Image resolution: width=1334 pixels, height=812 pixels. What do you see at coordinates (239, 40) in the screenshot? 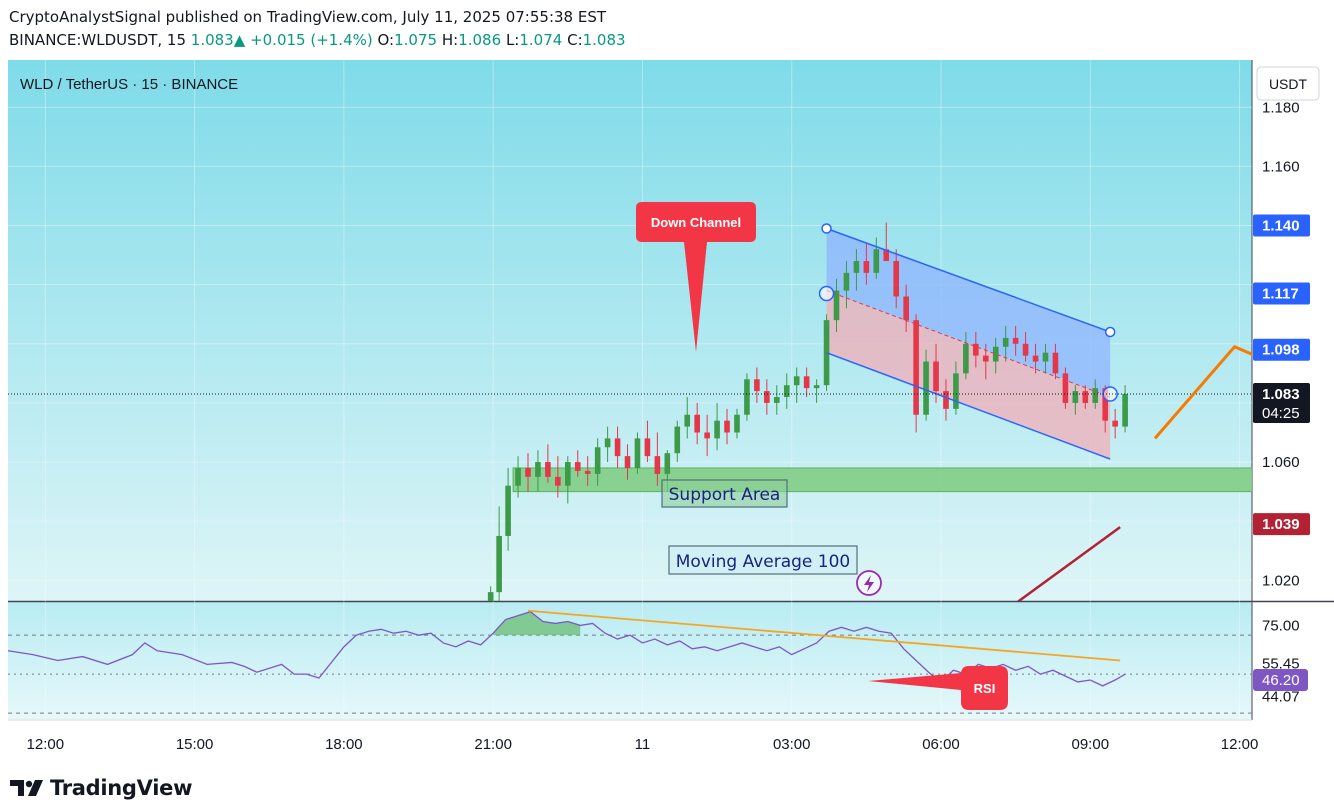
I see `up-arrow-icon: ▲` at bounding box center [239, 40].